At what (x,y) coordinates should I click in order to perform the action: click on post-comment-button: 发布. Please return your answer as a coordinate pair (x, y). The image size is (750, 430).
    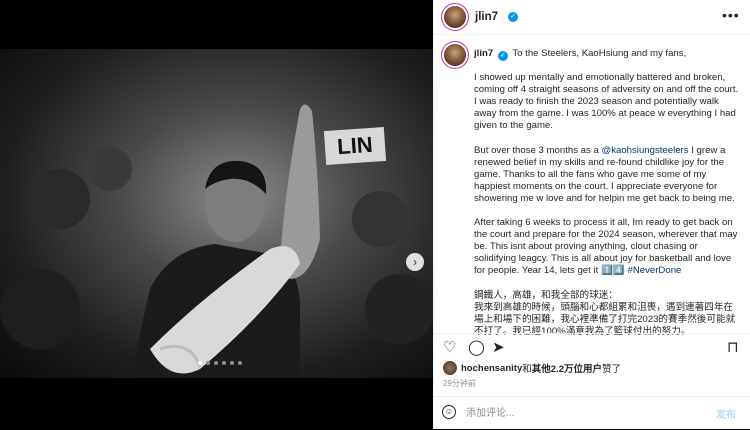
    Looking at the image, I should click on (726, 413).